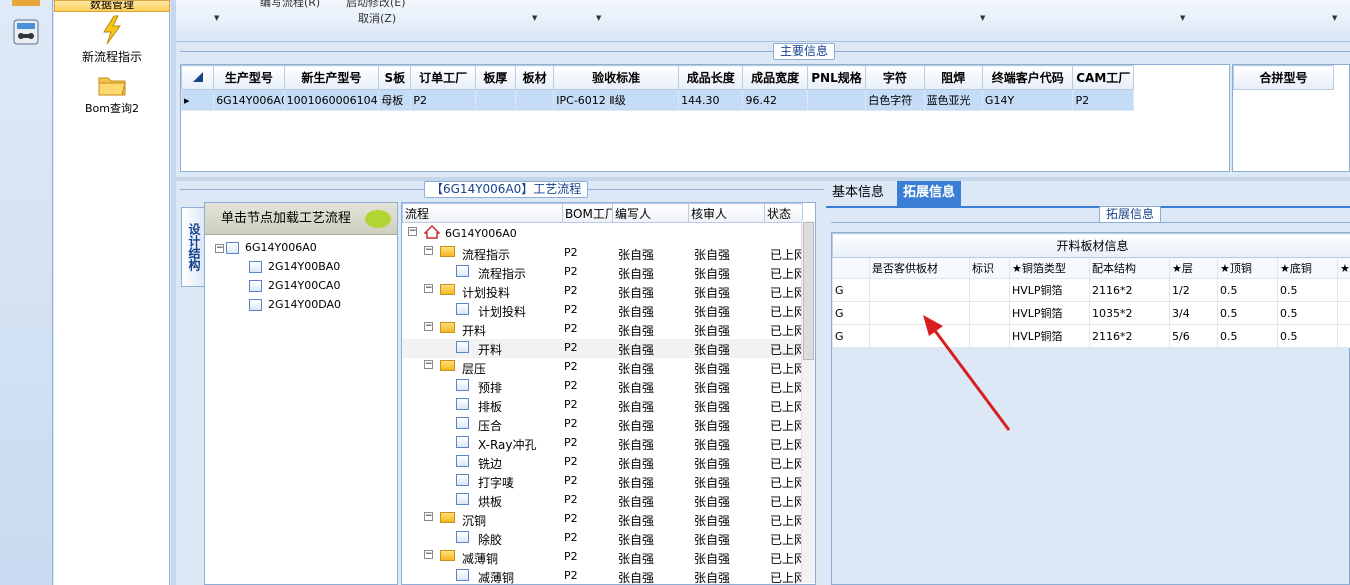 Image resolution: width=1350 pixels, height=585 pixels. Describe the element at coordinates (495, 77) in the screenshot. I see `col-header: 板厚` at that location.